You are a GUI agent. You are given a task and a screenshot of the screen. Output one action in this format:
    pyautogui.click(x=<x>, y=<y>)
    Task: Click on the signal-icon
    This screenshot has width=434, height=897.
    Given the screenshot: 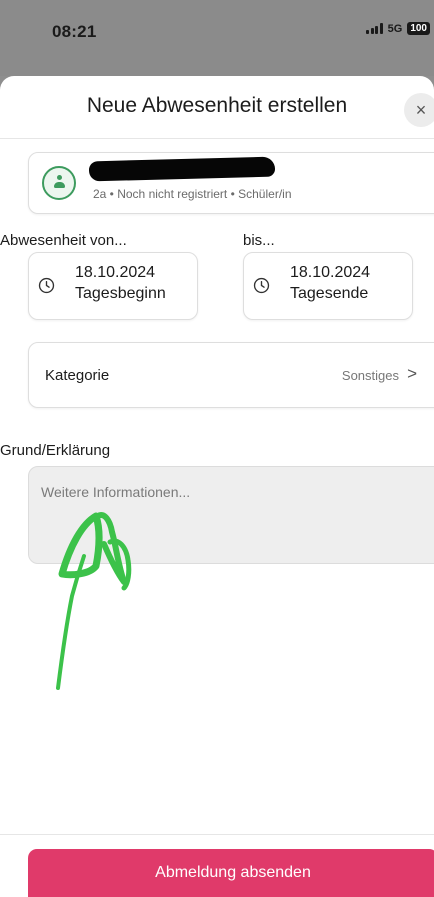 What is the action you would take?
    pyautogui.click(x=374, y=28)
    